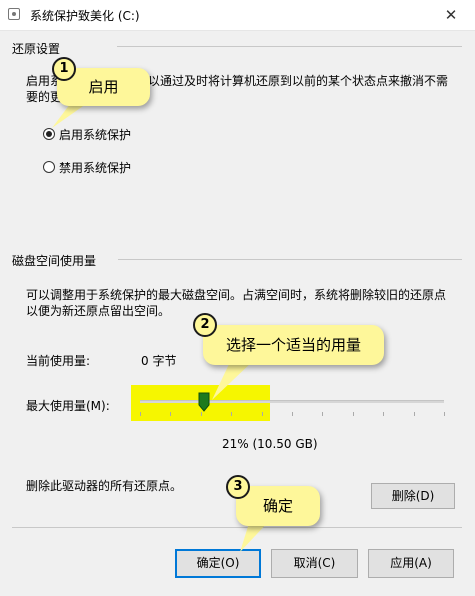 The image size is (475, 596). I want to click on callout-2-pointer, so click(232, 381).